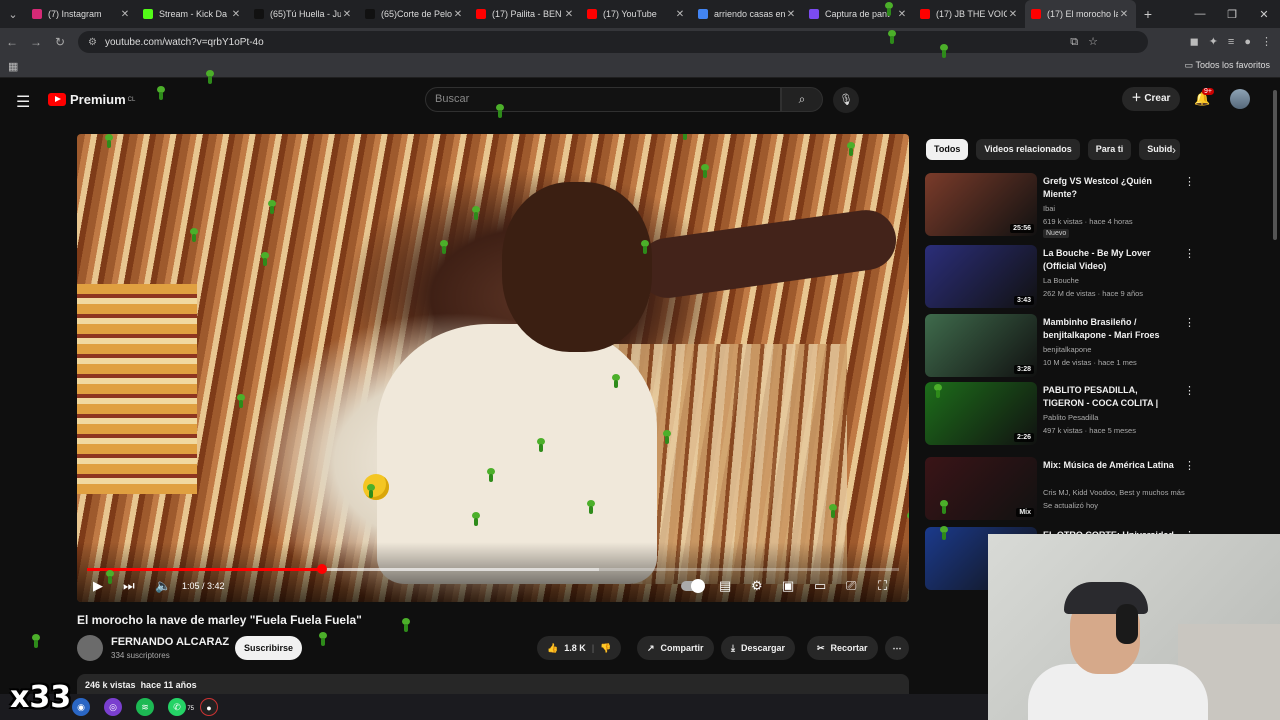 Image resolution: width=1280 pixels, height=720 pixels. What do you see at coordinates (1093, 42) in the screenshot?
I see `star-icon: ☆` at bounding box center [1093, 42].